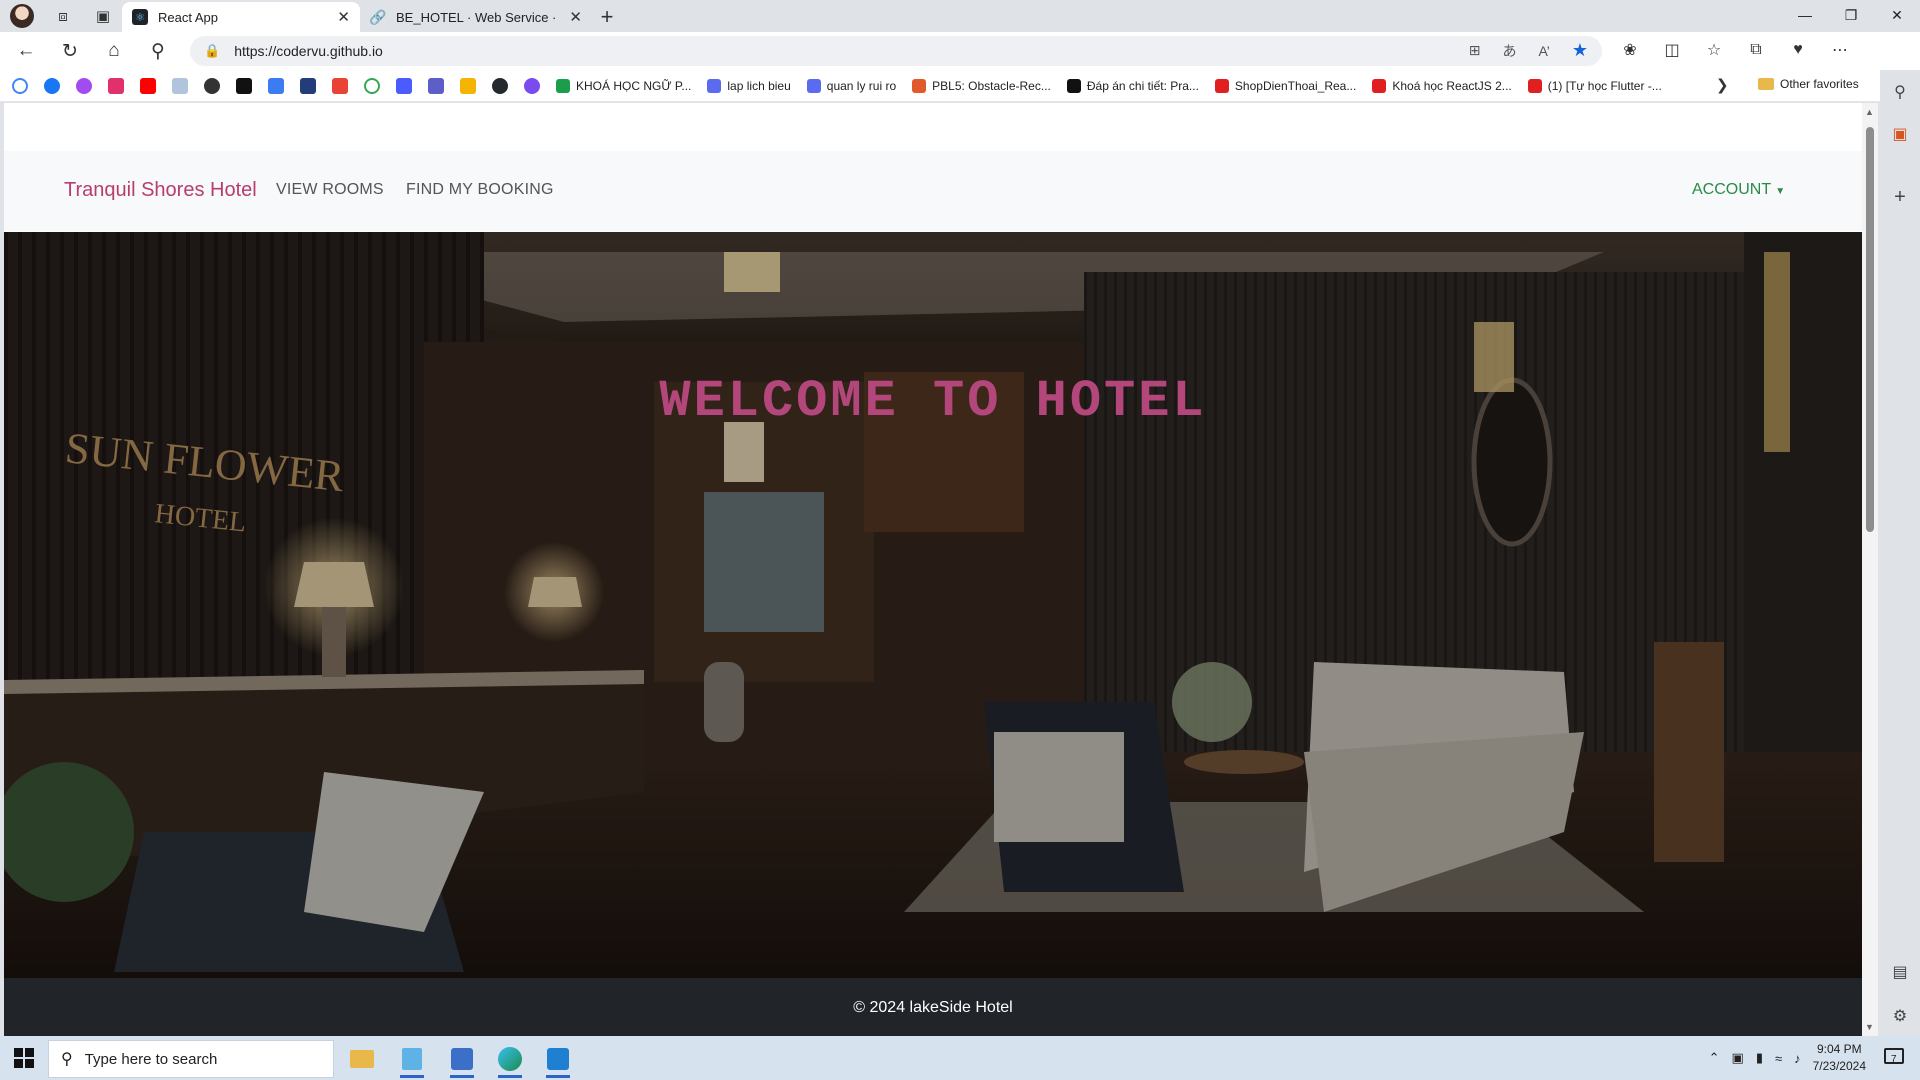 The height and width of the screenshot is (1080, 1920). Describe the element at coordinates (308, 85) in the screenshot. I see `notion-icon` at that location.